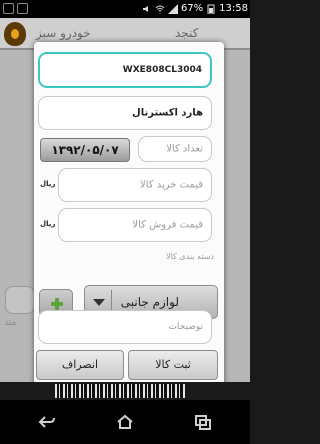  Describe the element at coordinates (15, 34) in the screenshot. I see `app-logo-icon` at that location.